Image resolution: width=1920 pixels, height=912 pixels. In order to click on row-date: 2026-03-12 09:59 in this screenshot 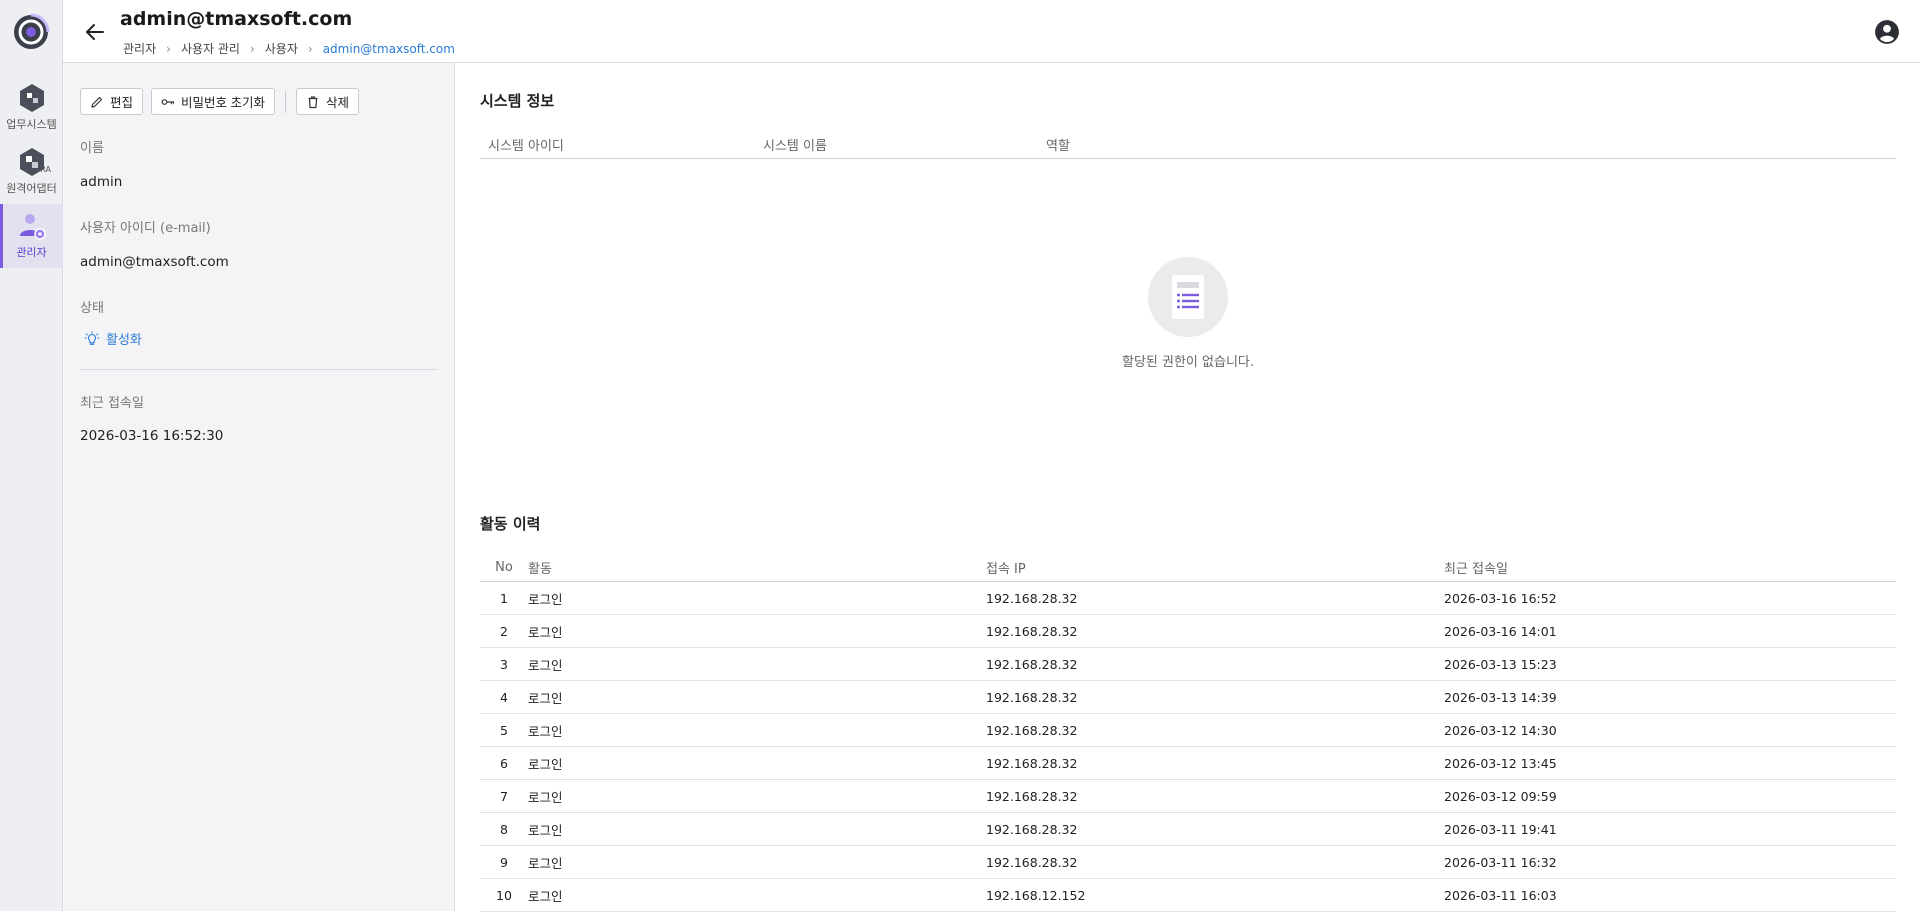, I will do `click(1500, 796)`.